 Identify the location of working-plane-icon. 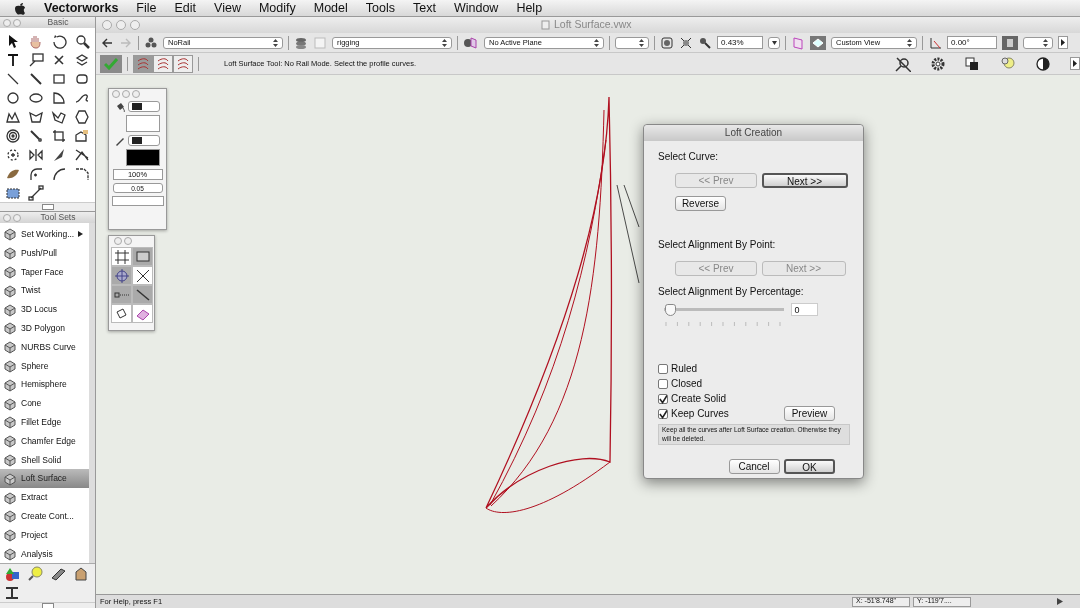
(798, 42).